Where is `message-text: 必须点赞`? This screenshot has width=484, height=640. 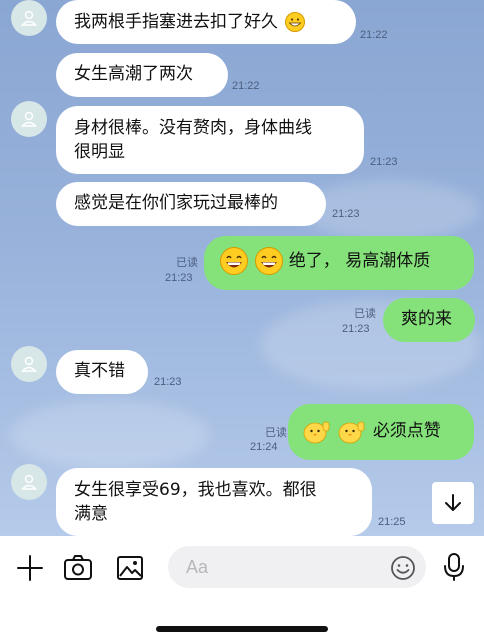
message-text: 必须点赞 is located at coordinates (406, 431).